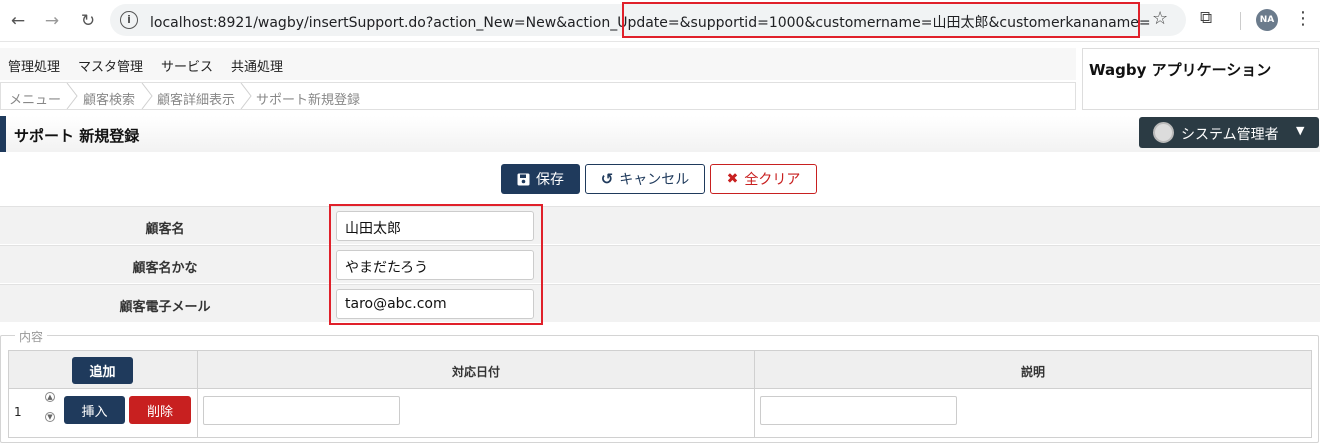 This screenshot has width=1320, height=447. Describe the element at coordinates (129, 20) in the screenshot. I see `site-info-icon: i` at that location.